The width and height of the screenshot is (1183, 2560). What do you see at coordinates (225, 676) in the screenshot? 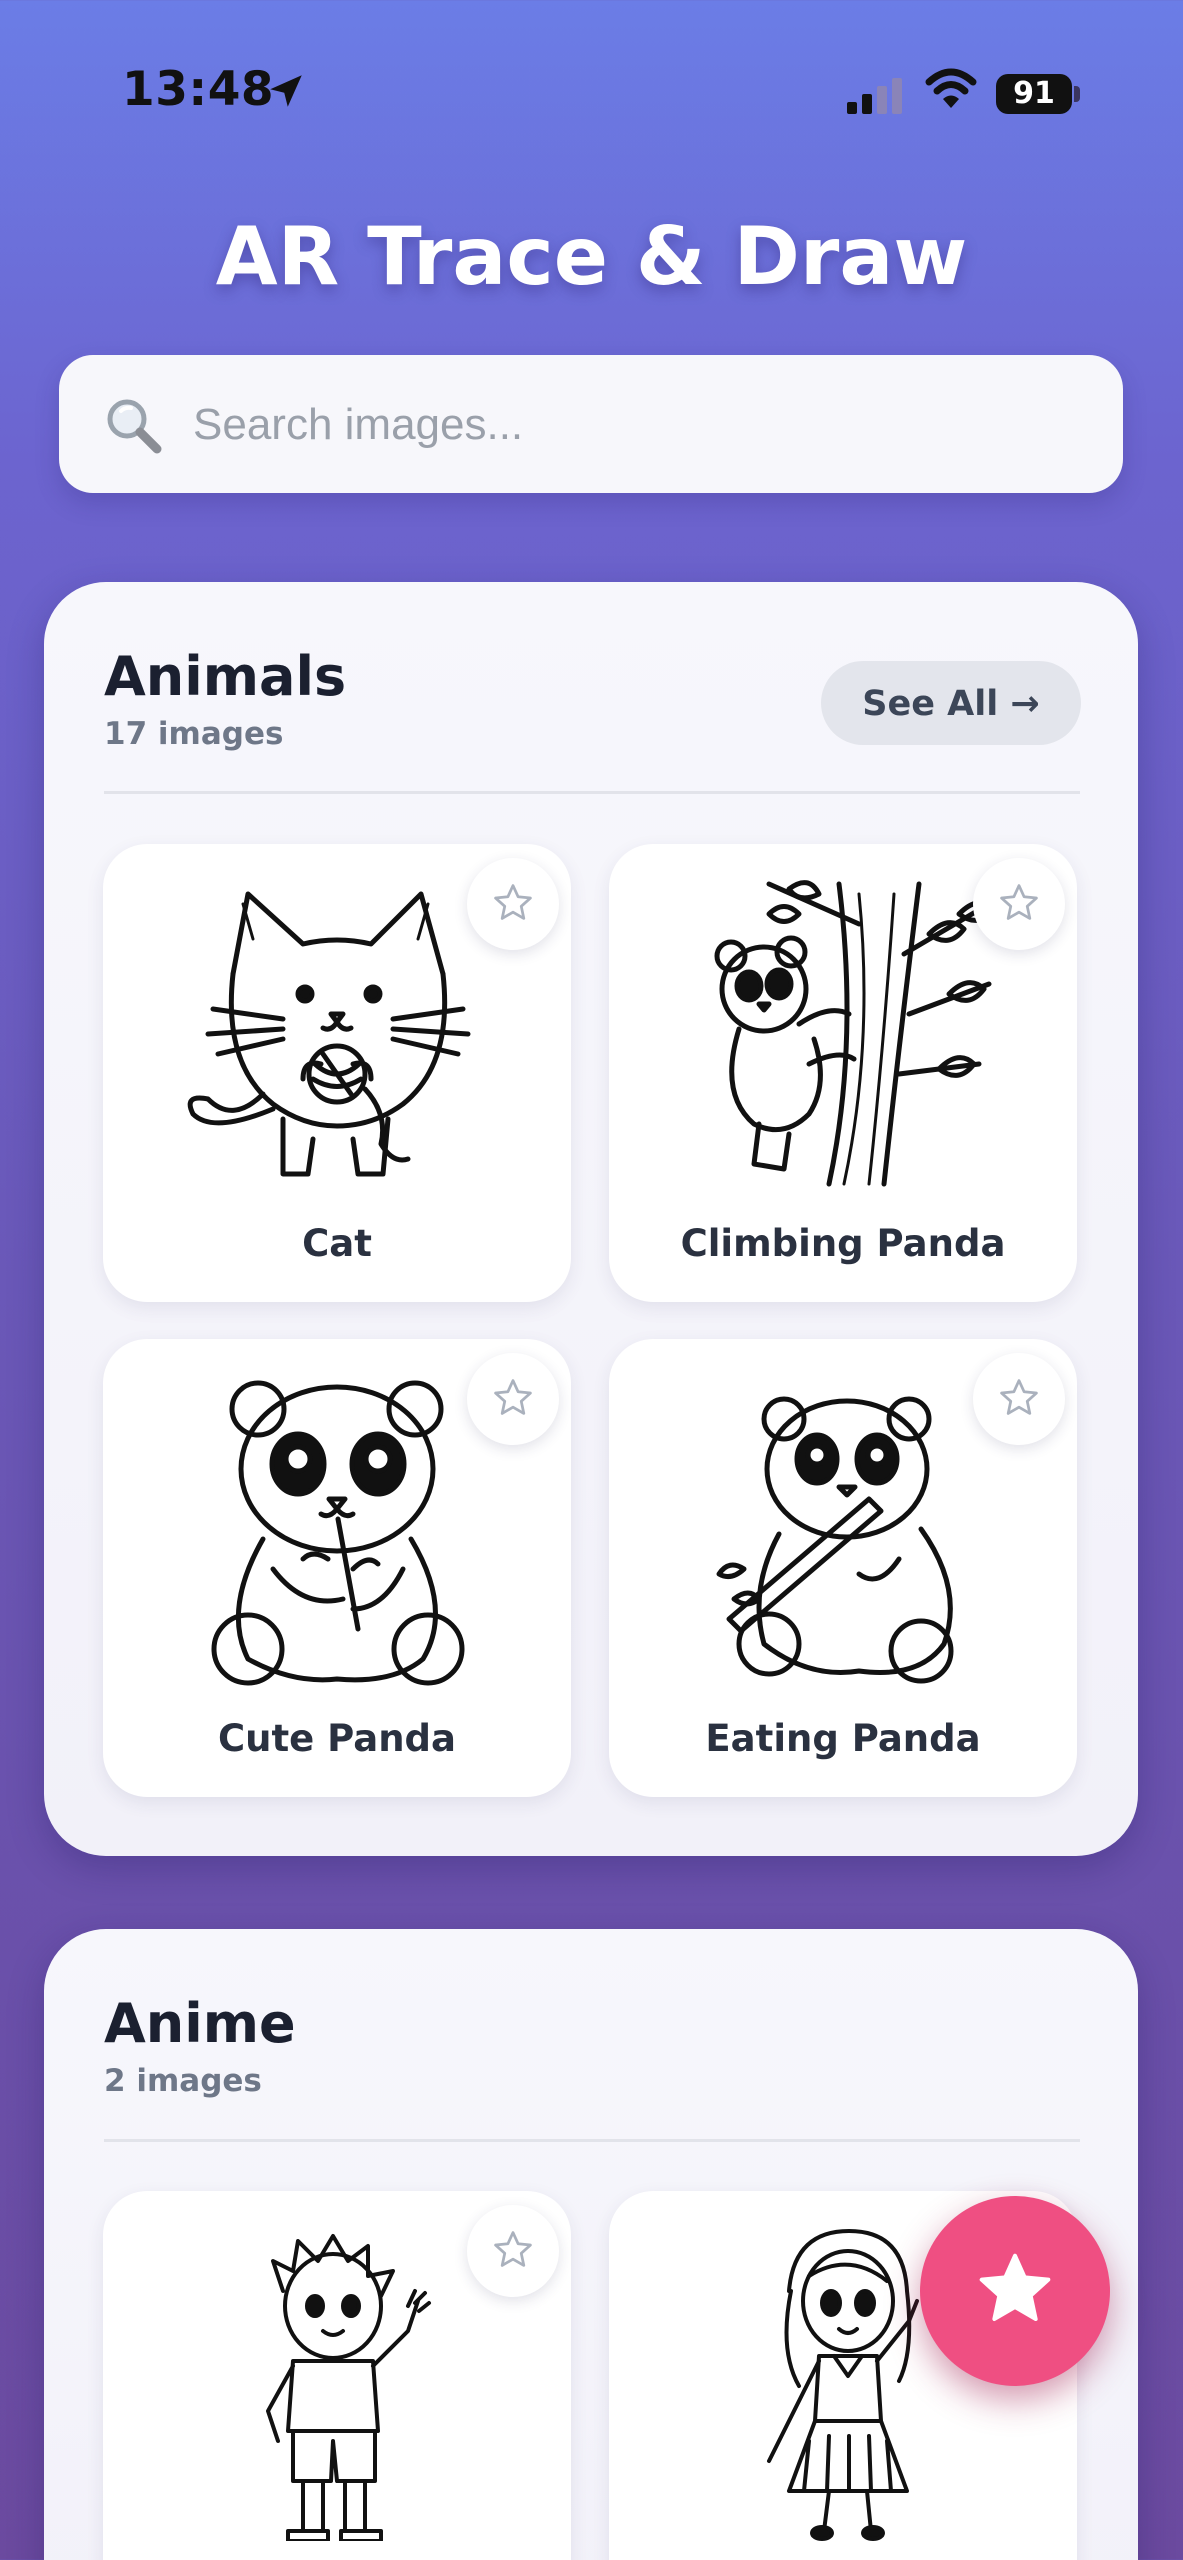
I see `section-title: Animals` at bounding box center [225, 676].